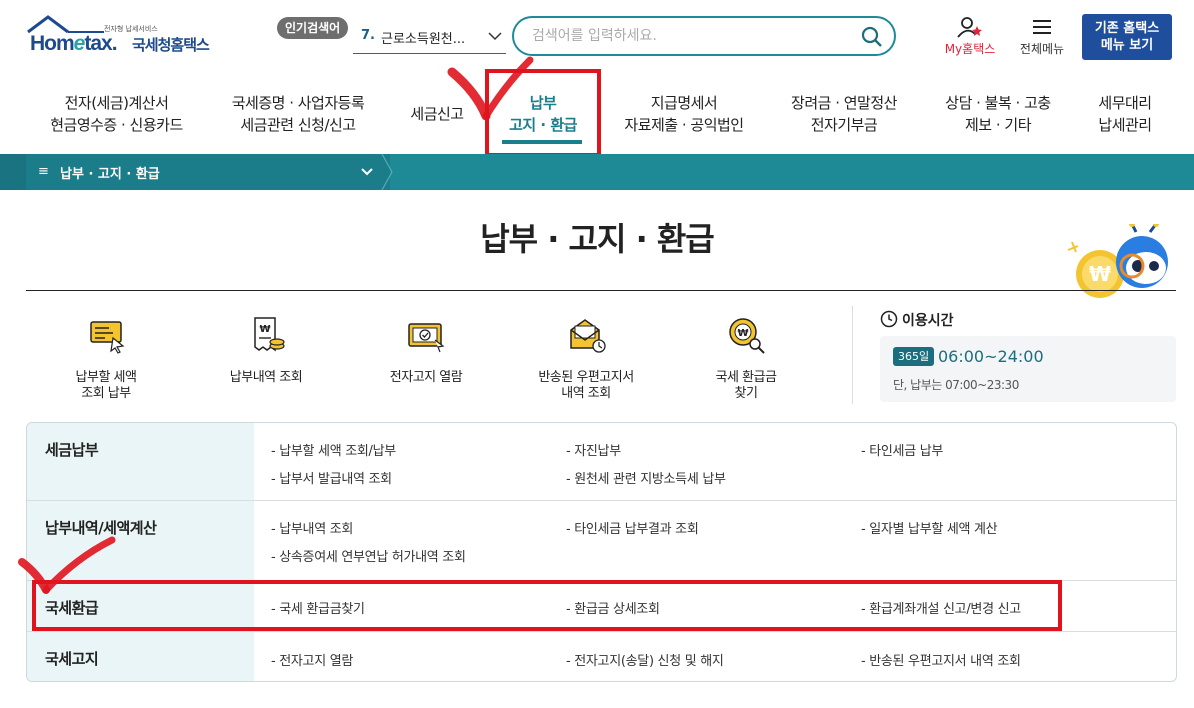 Image resolution: width=1194 pixels, height=708 pixels. Describe the element at coordinates (313, 28) in the screenshot. I see `popular-search-badge: 인기검색어` at that location.